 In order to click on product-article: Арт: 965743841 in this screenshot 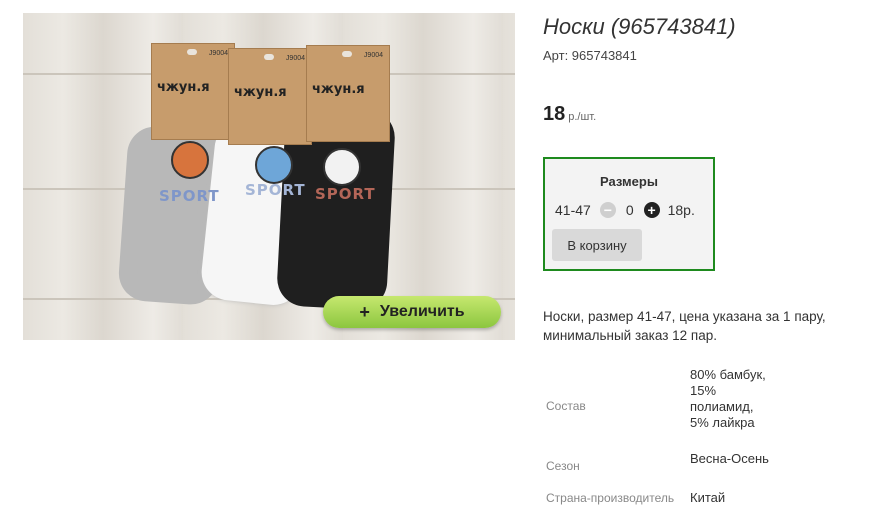, I will do `click(590, 55)`.